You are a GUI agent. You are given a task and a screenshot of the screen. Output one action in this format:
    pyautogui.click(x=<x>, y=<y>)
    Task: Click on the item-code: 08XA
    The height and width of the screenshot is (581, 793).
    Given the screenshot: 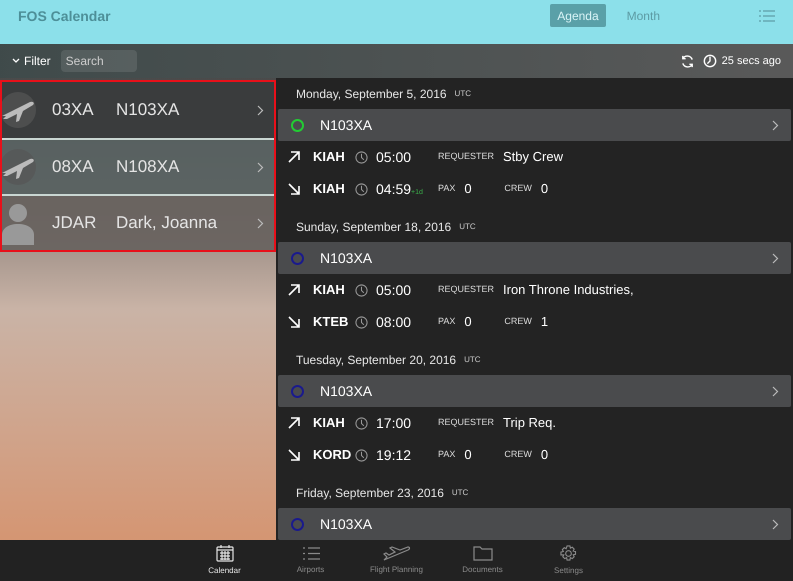 What is the action you would take?
    pyautogui.click(x=73, y=167)
    